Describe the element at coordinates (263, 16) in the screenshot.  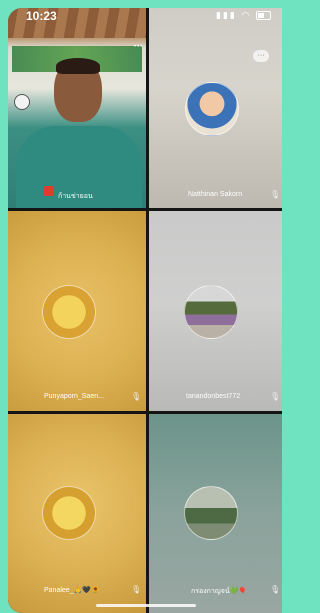
I see `battery-icon` at that location.